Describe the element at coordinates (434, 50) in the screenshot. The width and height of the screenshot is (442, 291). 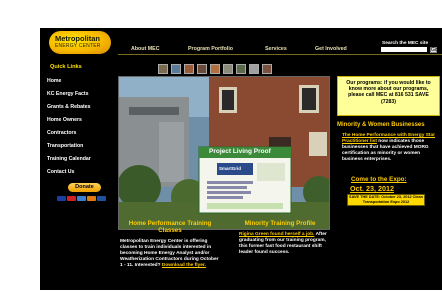
I see `search-button: Go` at that location.